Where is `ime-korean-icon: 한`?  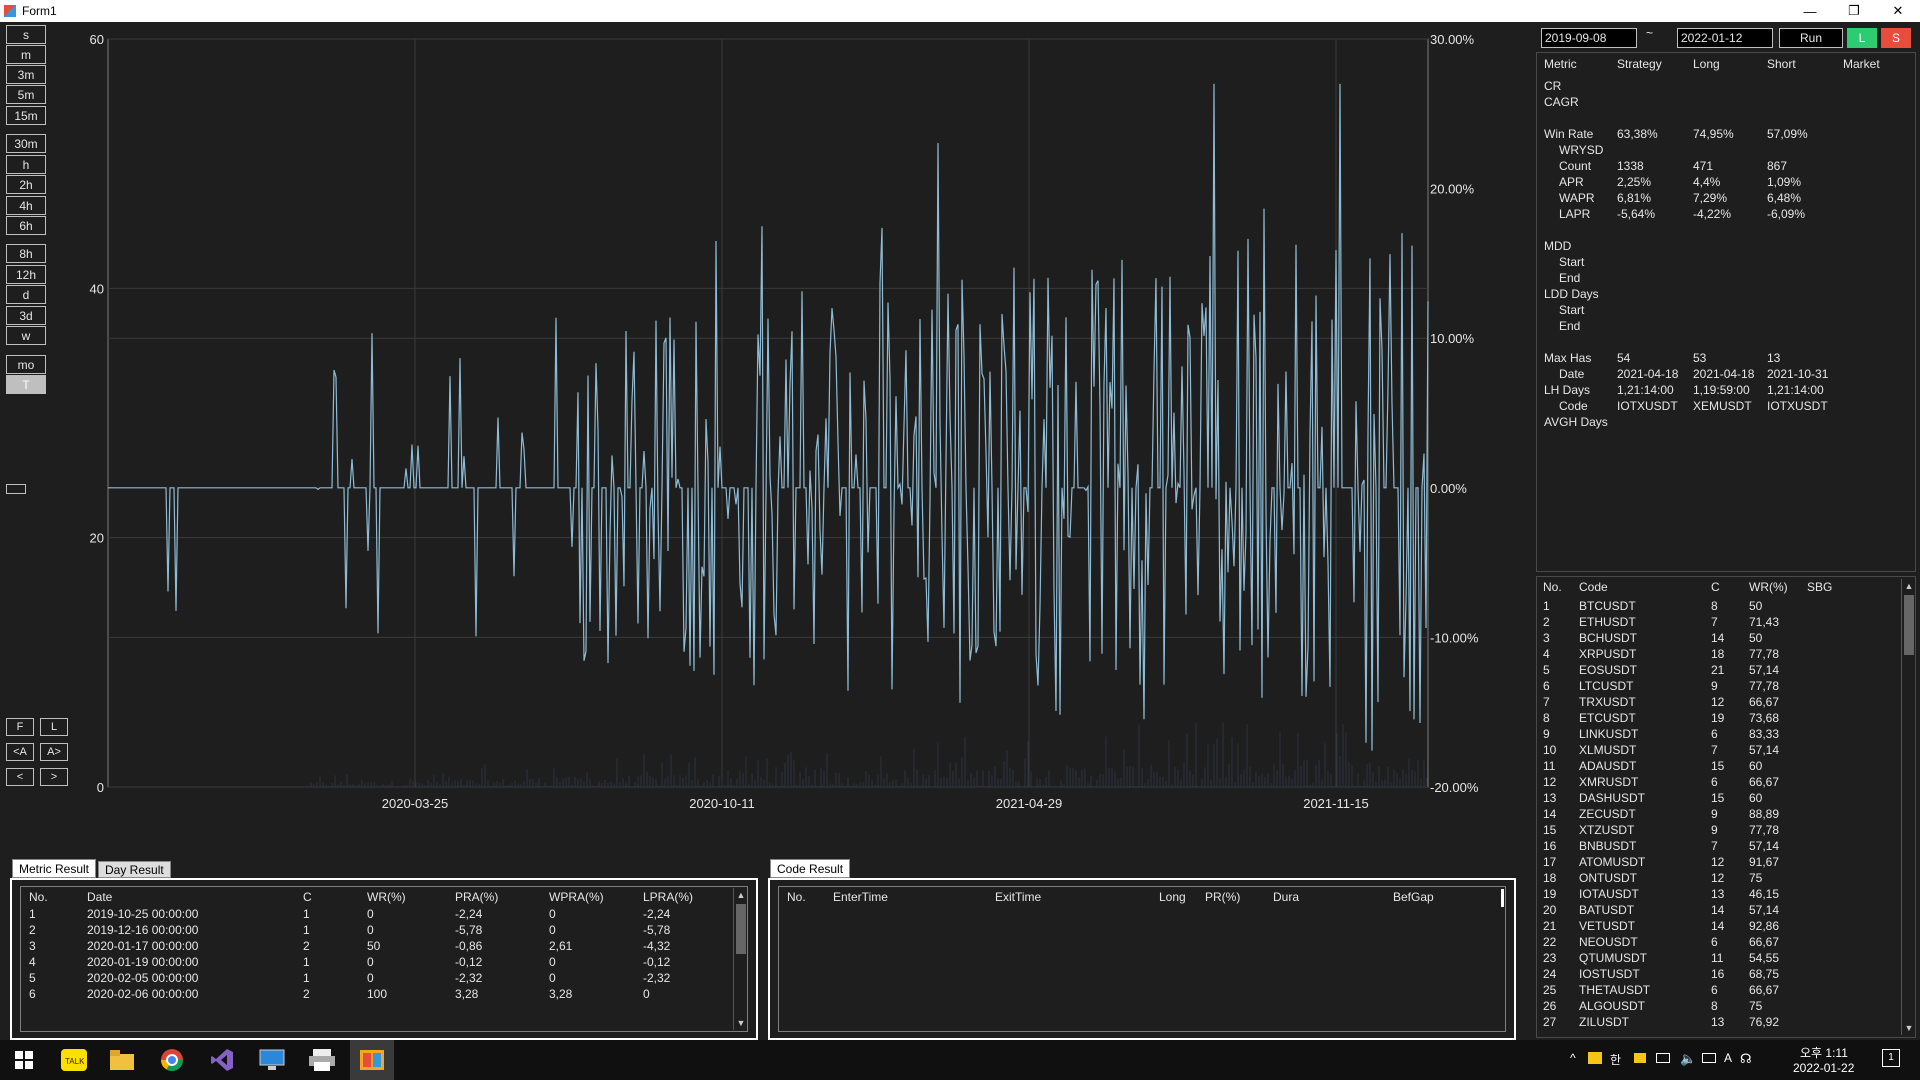
ime-korean-icon: 한 is located at coordinates (1615, 1059).